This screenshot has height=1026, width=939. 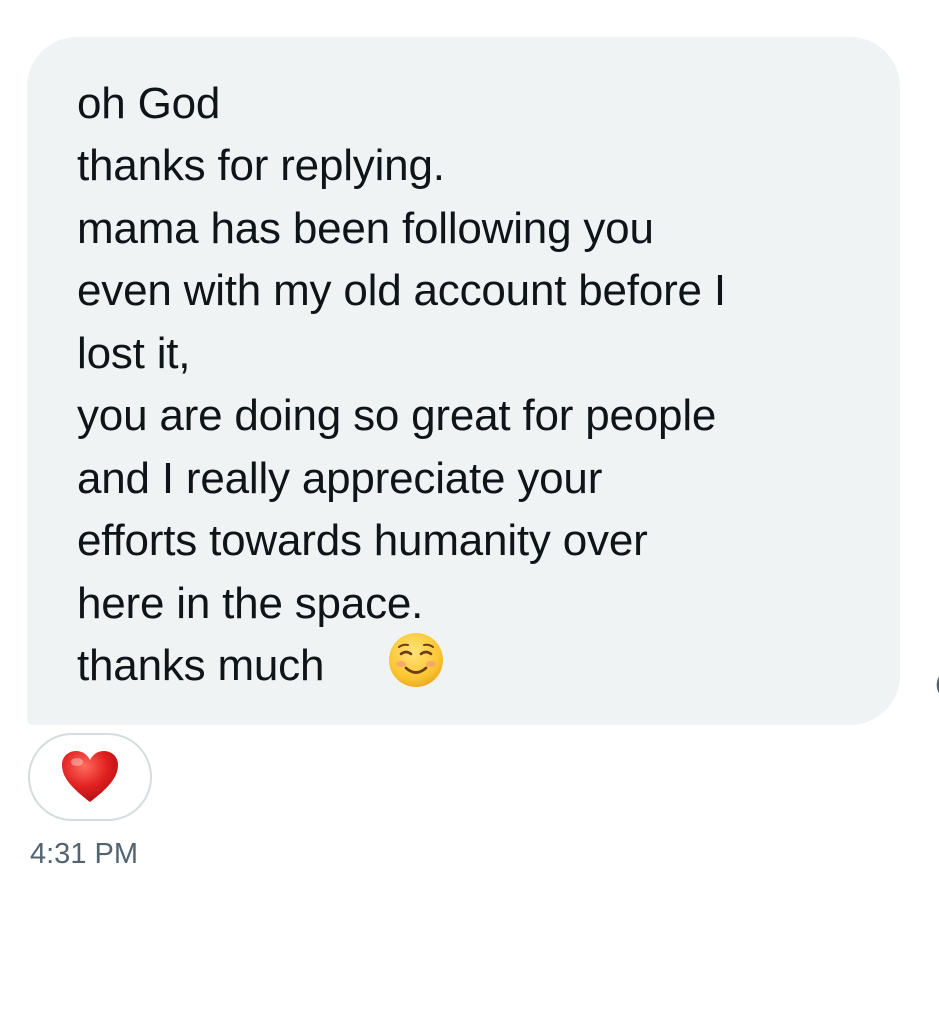 What do you see at coordinates (933, 685) in the screenshot?
I see `message-options-icon` at bounding box center [933, 685].